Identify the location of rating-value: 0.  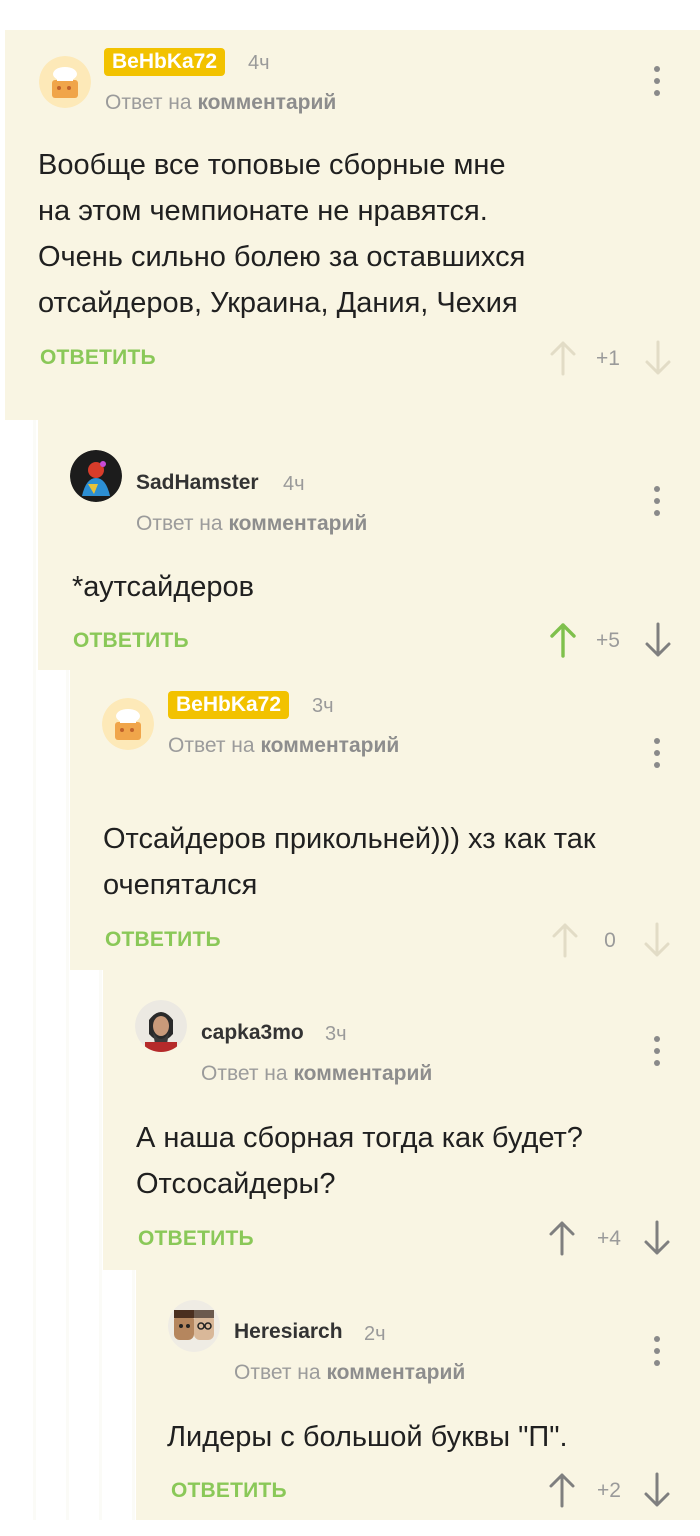
(610, 940).